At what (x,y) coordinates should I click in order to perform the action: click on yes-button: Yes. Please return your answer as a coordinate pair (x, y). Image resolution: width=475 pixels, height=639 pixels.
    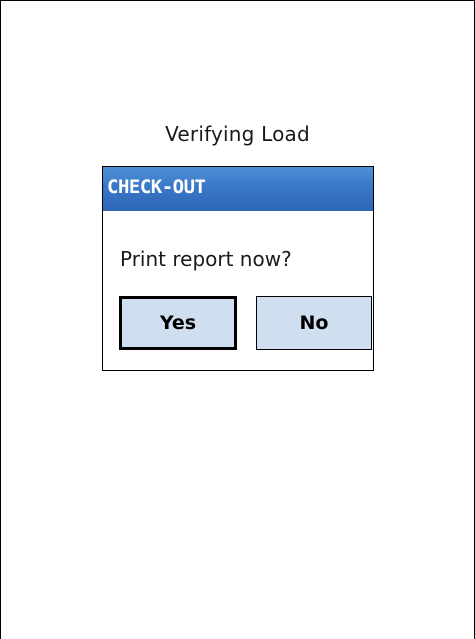
    Looking at the image, I should click on (178, 323).